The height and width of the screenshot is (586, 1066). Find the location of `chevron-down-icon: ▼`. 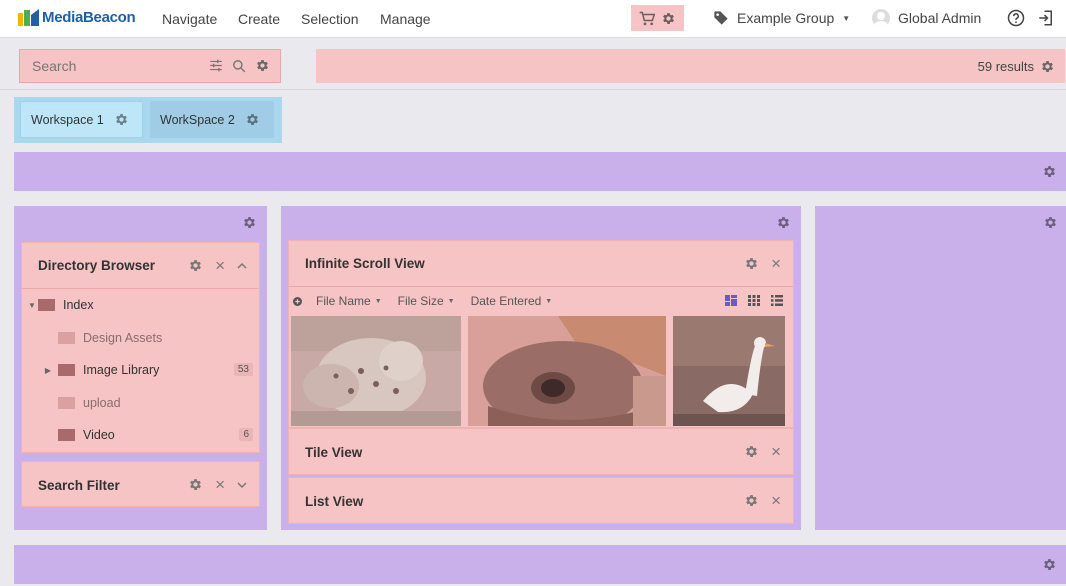

chevron-down-icon: ▼ is located at coordinates (846, 18).